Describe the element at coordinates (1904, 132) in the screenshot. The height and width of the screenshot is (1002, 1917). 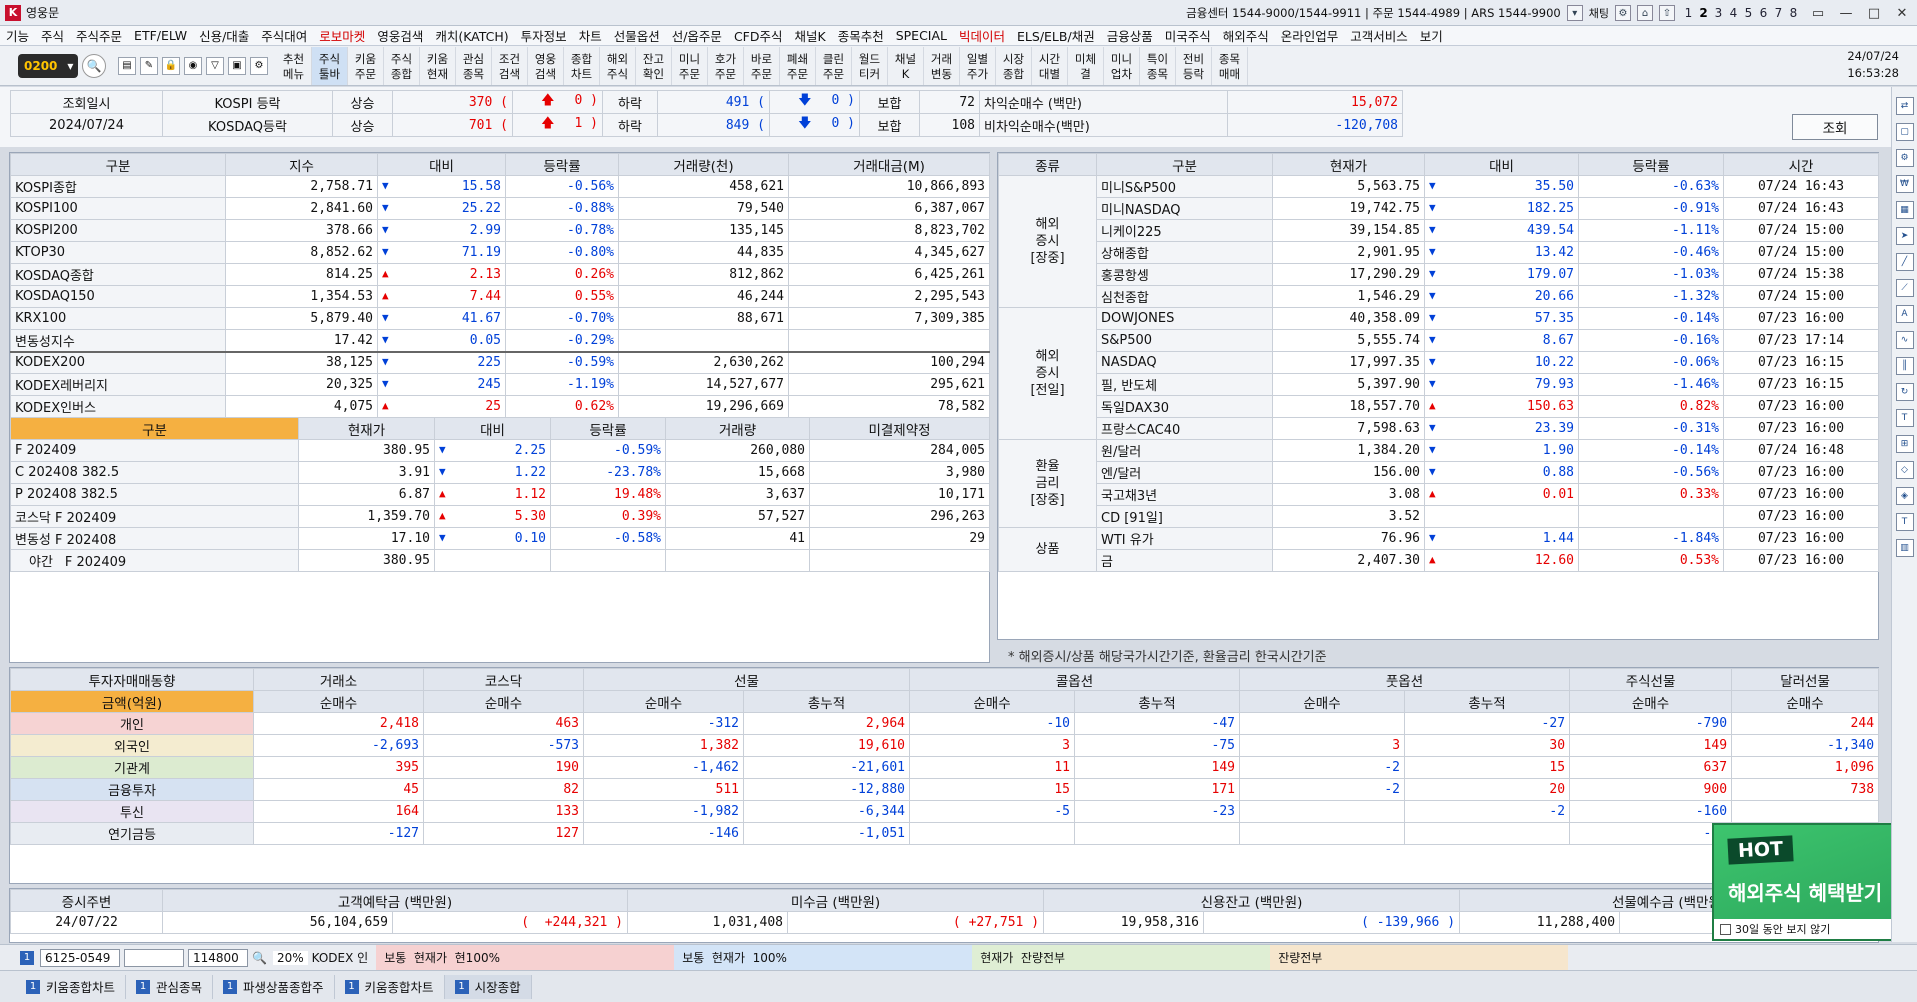
I see `window-icon: ▢` at that location.